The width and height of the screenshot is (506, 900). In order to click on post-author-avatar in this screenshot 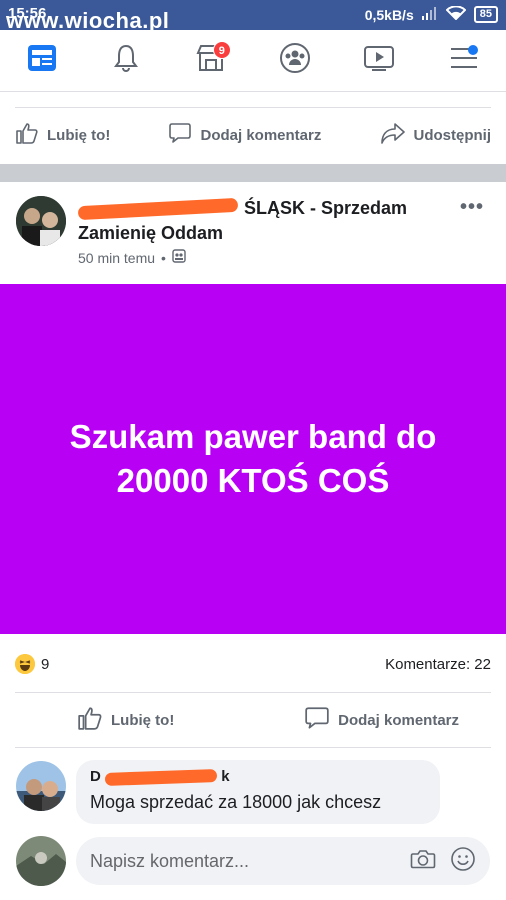, I will do `click(41, 221)`.